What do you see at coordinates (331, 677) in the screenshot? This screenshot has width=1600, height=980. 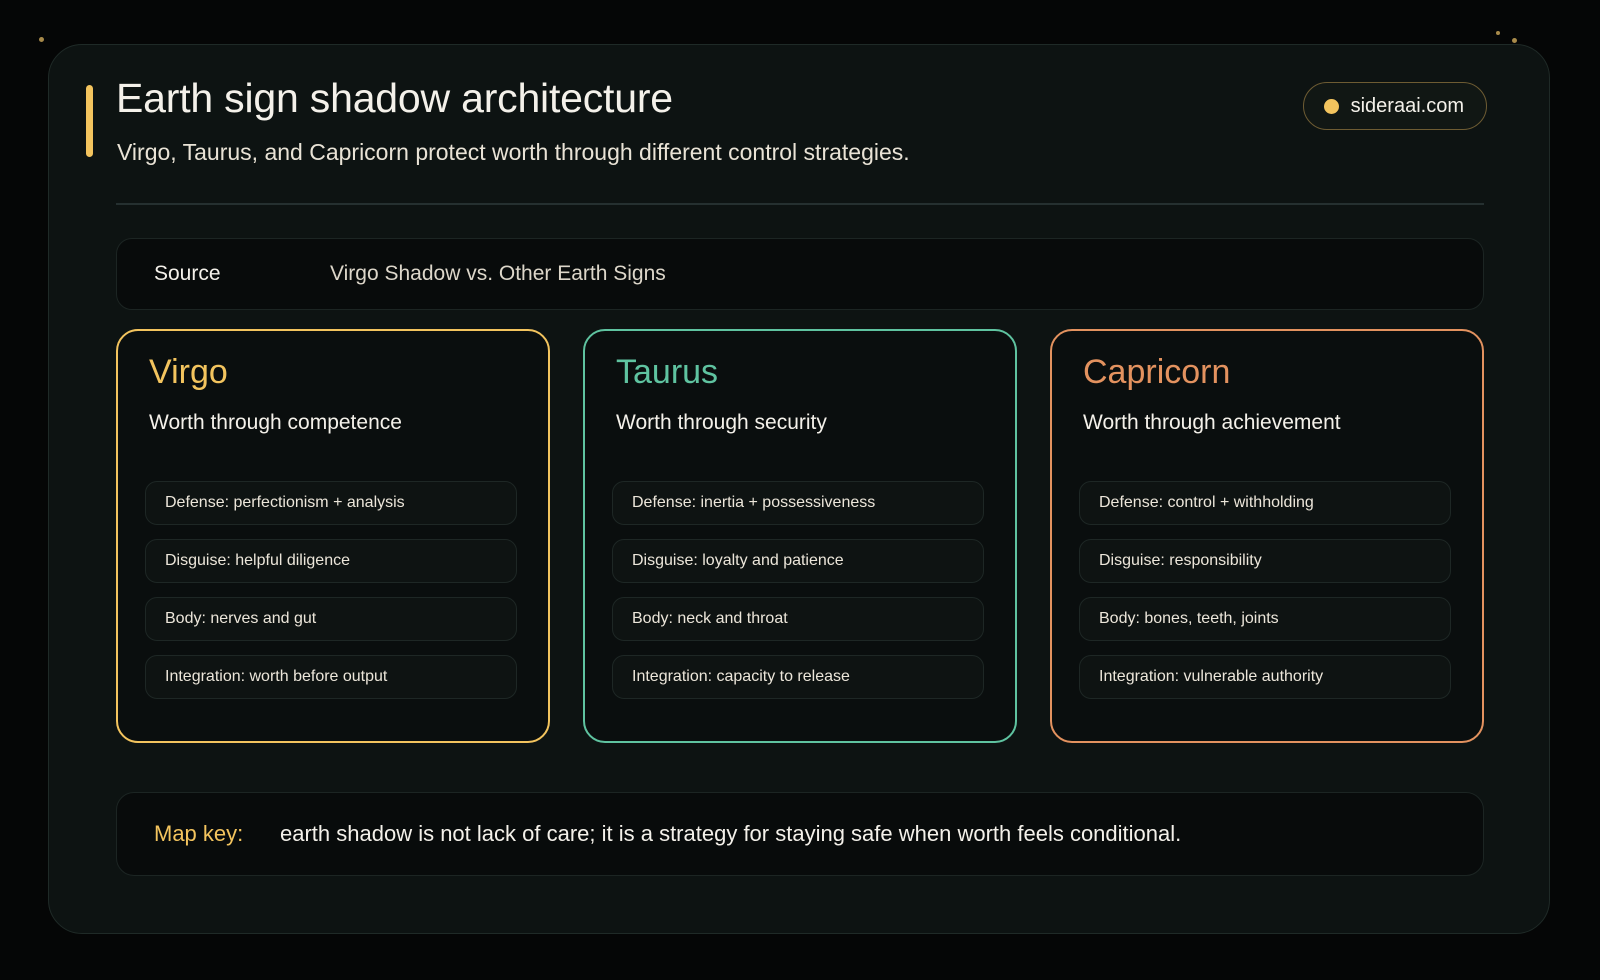 I see `trait-integration: Integration: worth before output` at bounding box center [331, 677].